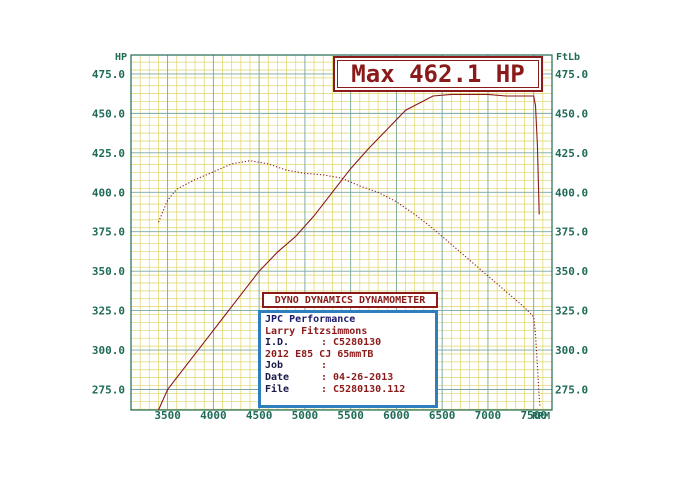 The image size is (680, 494). I want to click on y-tick-label-right: 425.0, so click(571, 153).